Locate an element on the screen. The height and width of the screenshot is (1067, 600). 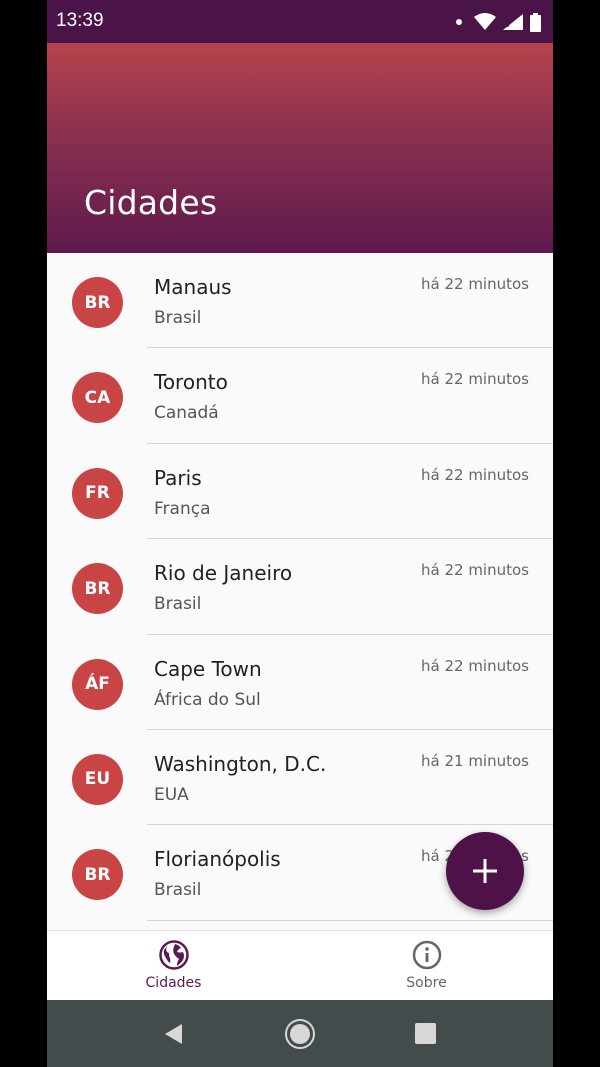
network-type-label: 4G is located at coordinates (504, 24).